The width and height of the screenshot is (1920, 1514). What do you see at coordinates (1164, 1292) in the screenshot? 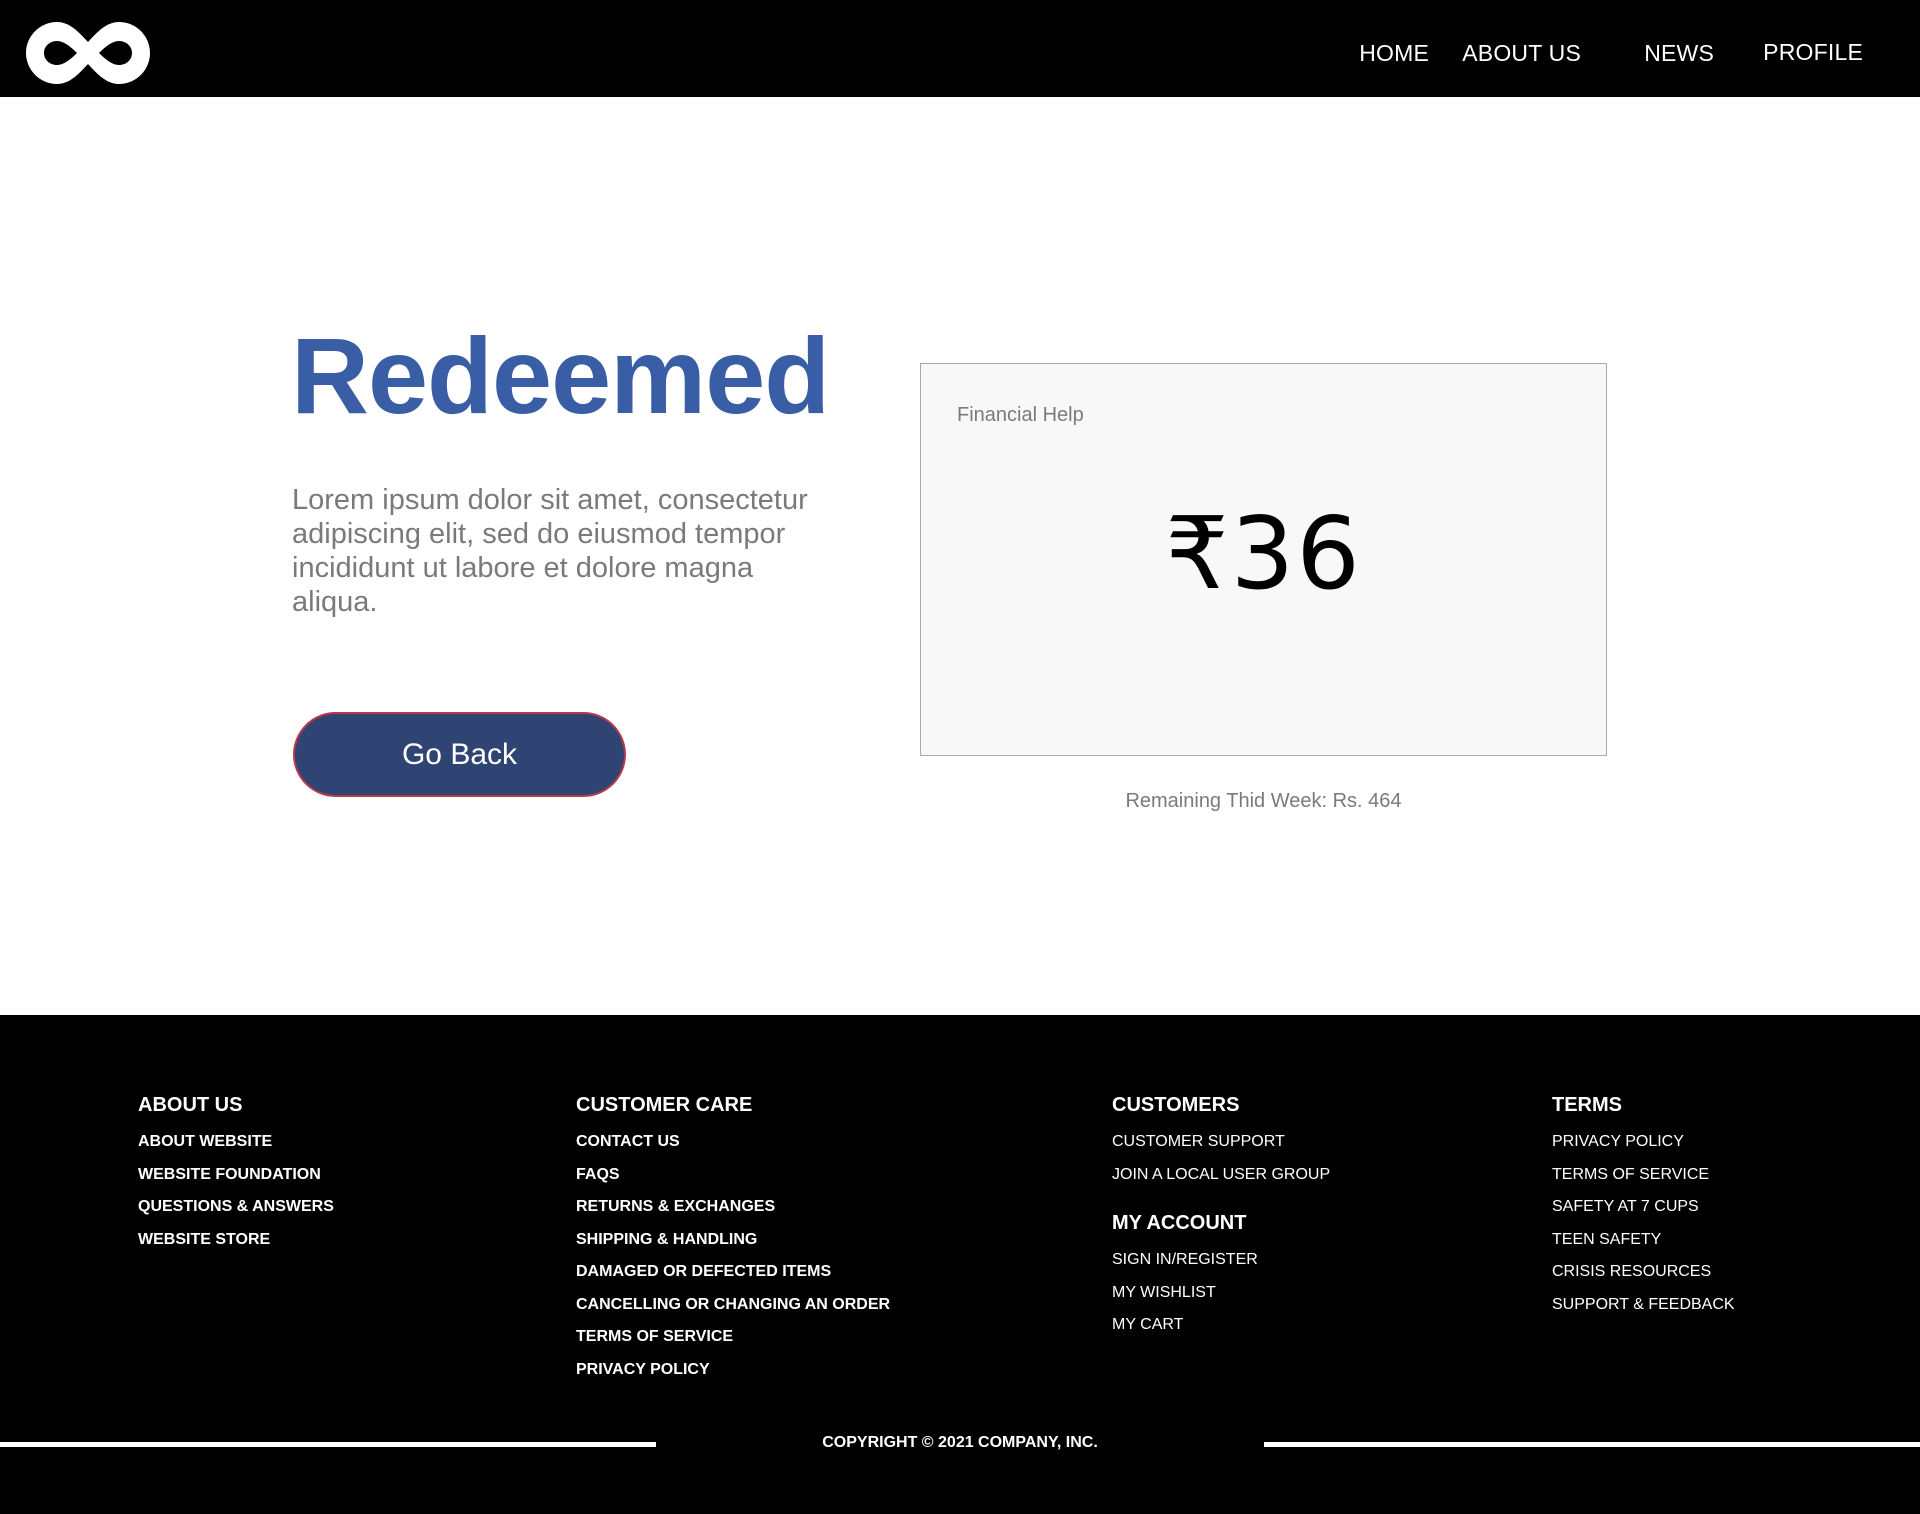
I see `footer-link-wishlist: MY WISHLIST` at bounding box center [1164, 1292].